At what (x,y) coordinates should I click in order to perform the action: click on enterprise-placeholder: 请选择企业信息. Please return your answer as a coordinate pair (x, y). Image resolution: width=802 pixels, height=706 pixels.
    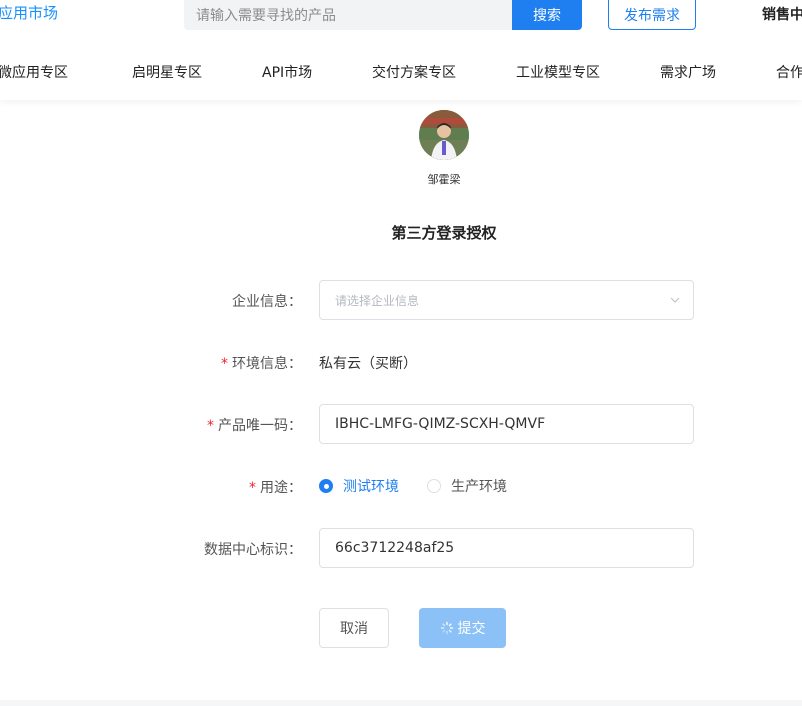
    Looking at the image, I should click on (377, 300).